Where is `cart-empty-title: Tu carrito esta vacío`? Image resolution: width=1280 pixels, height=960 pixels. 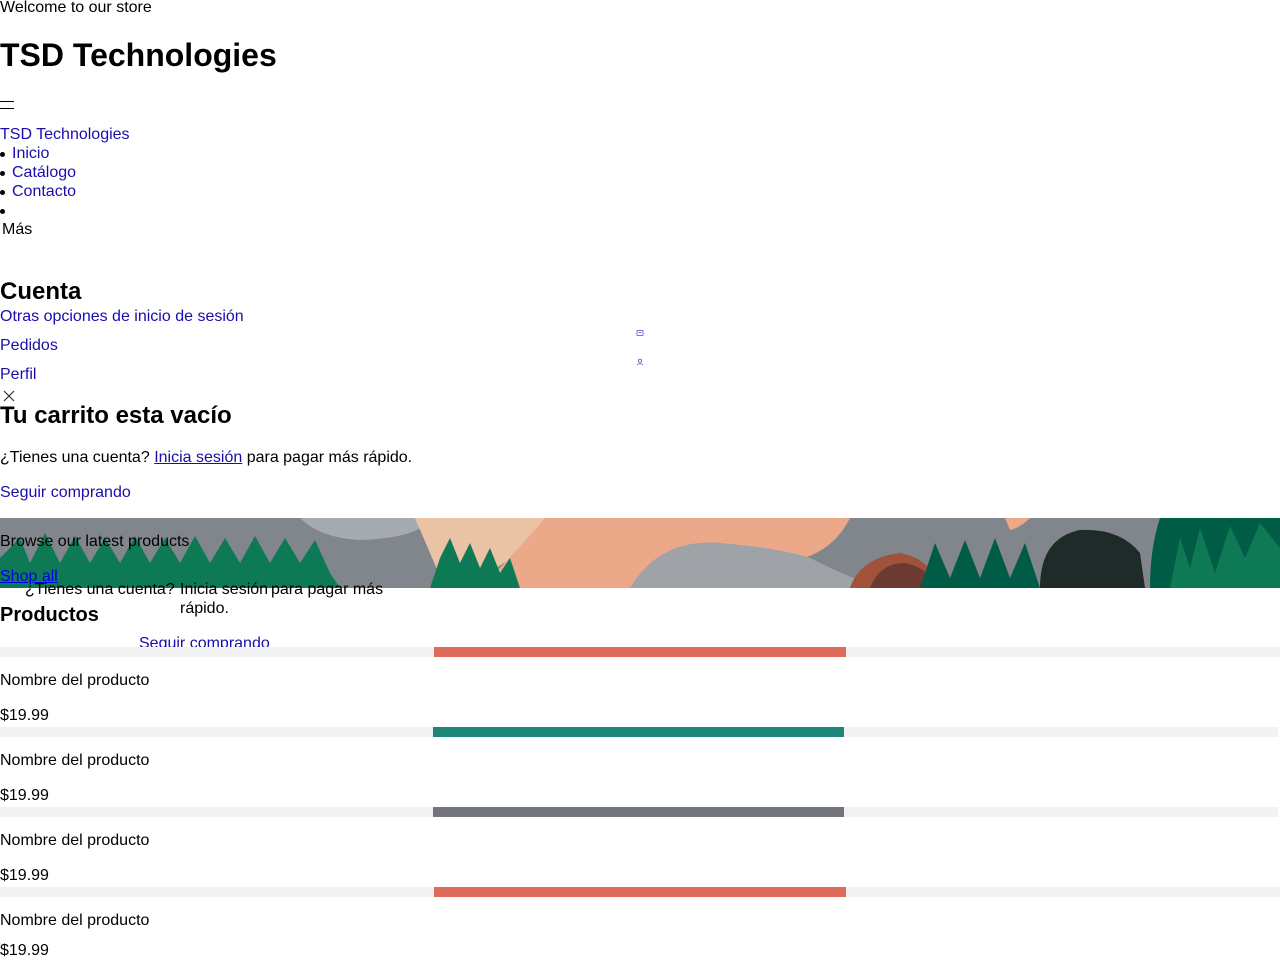
cart-empty-title: Tu carrito esta vacío is located at coordinates (116, 415).